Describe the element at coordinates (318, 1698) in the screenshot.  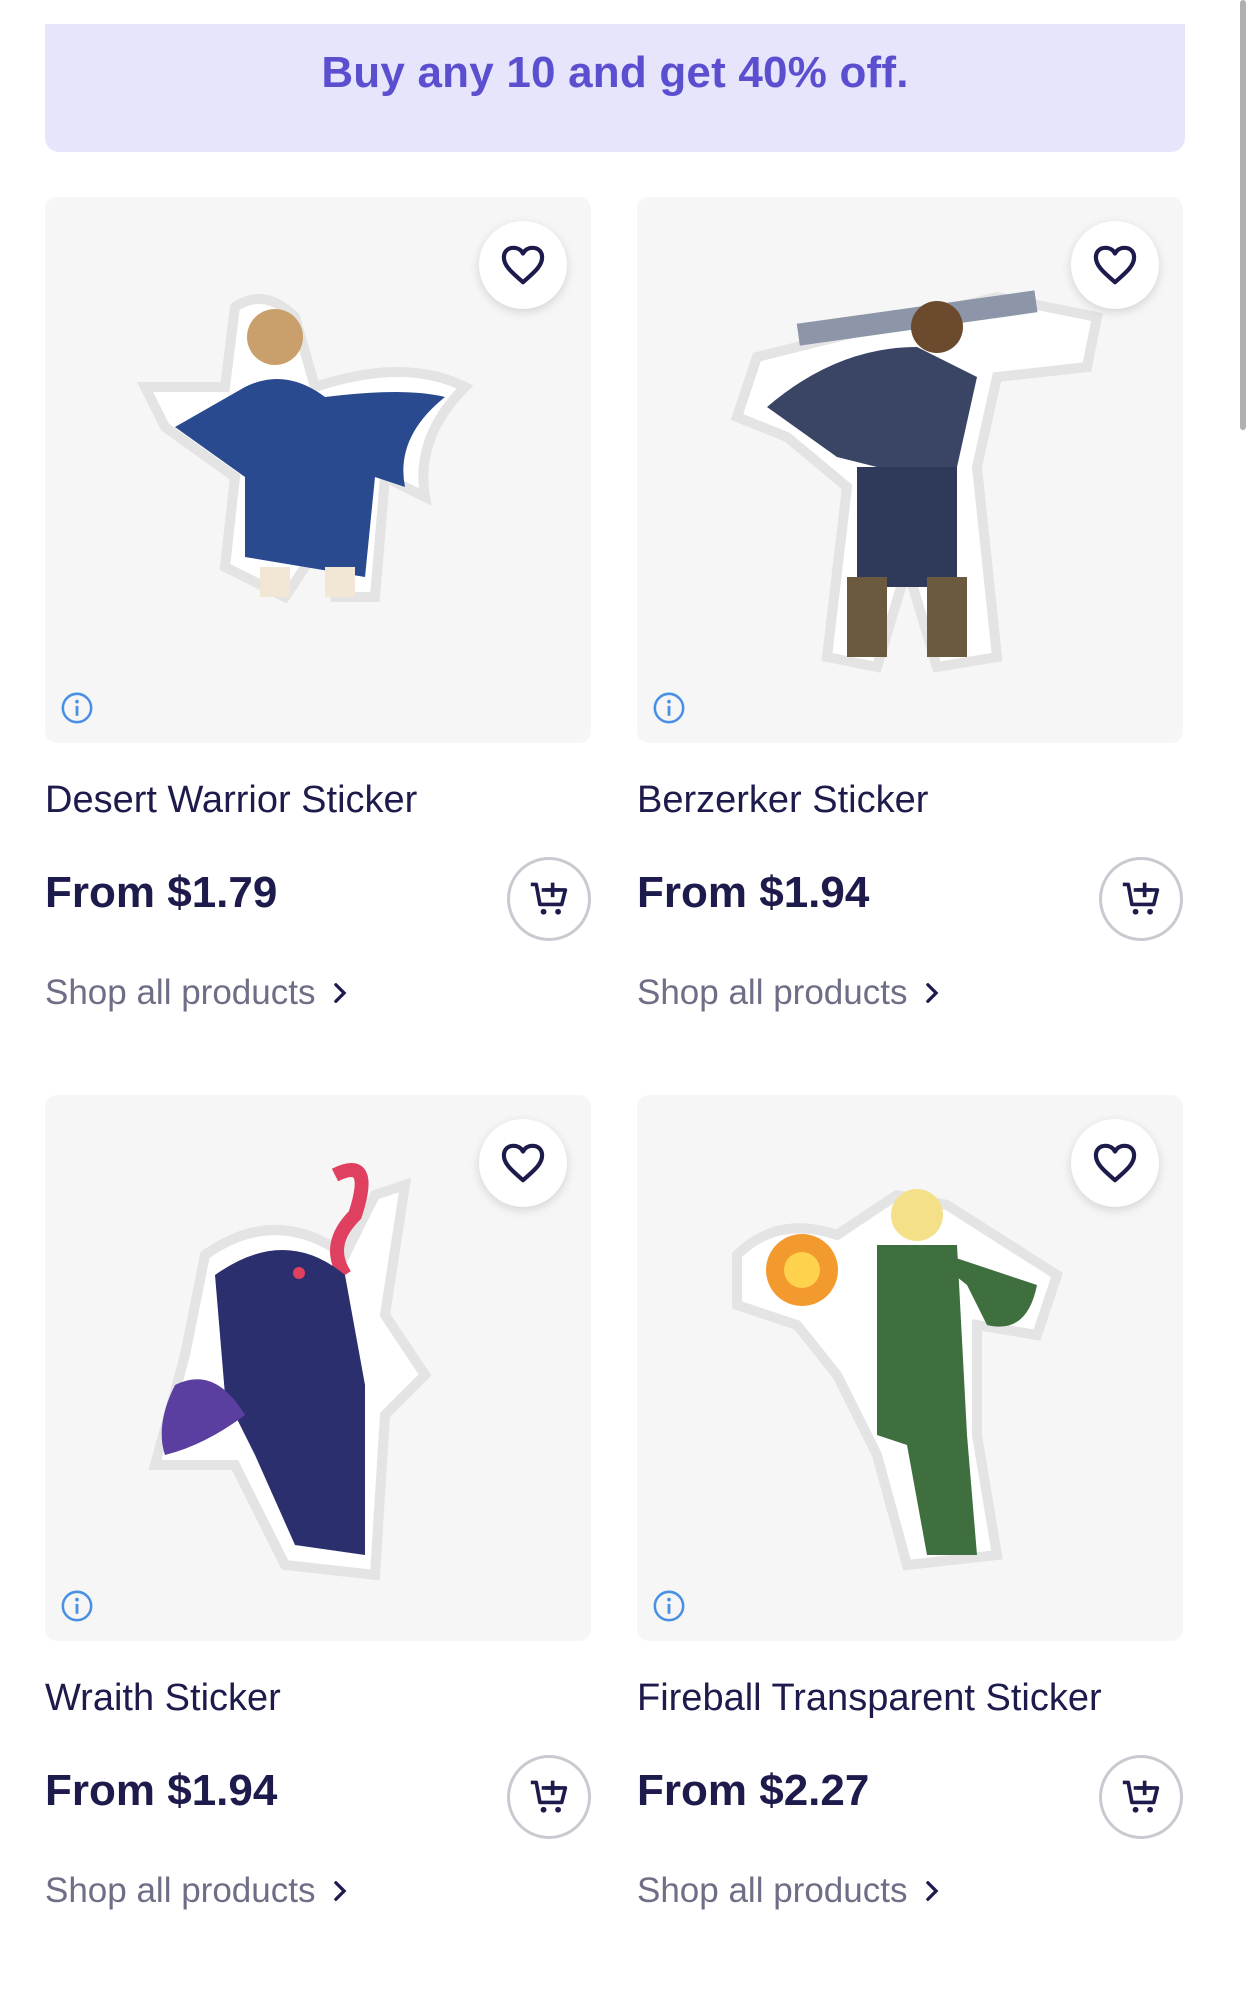
I see `product-title: Wraith Sticker` at that location.